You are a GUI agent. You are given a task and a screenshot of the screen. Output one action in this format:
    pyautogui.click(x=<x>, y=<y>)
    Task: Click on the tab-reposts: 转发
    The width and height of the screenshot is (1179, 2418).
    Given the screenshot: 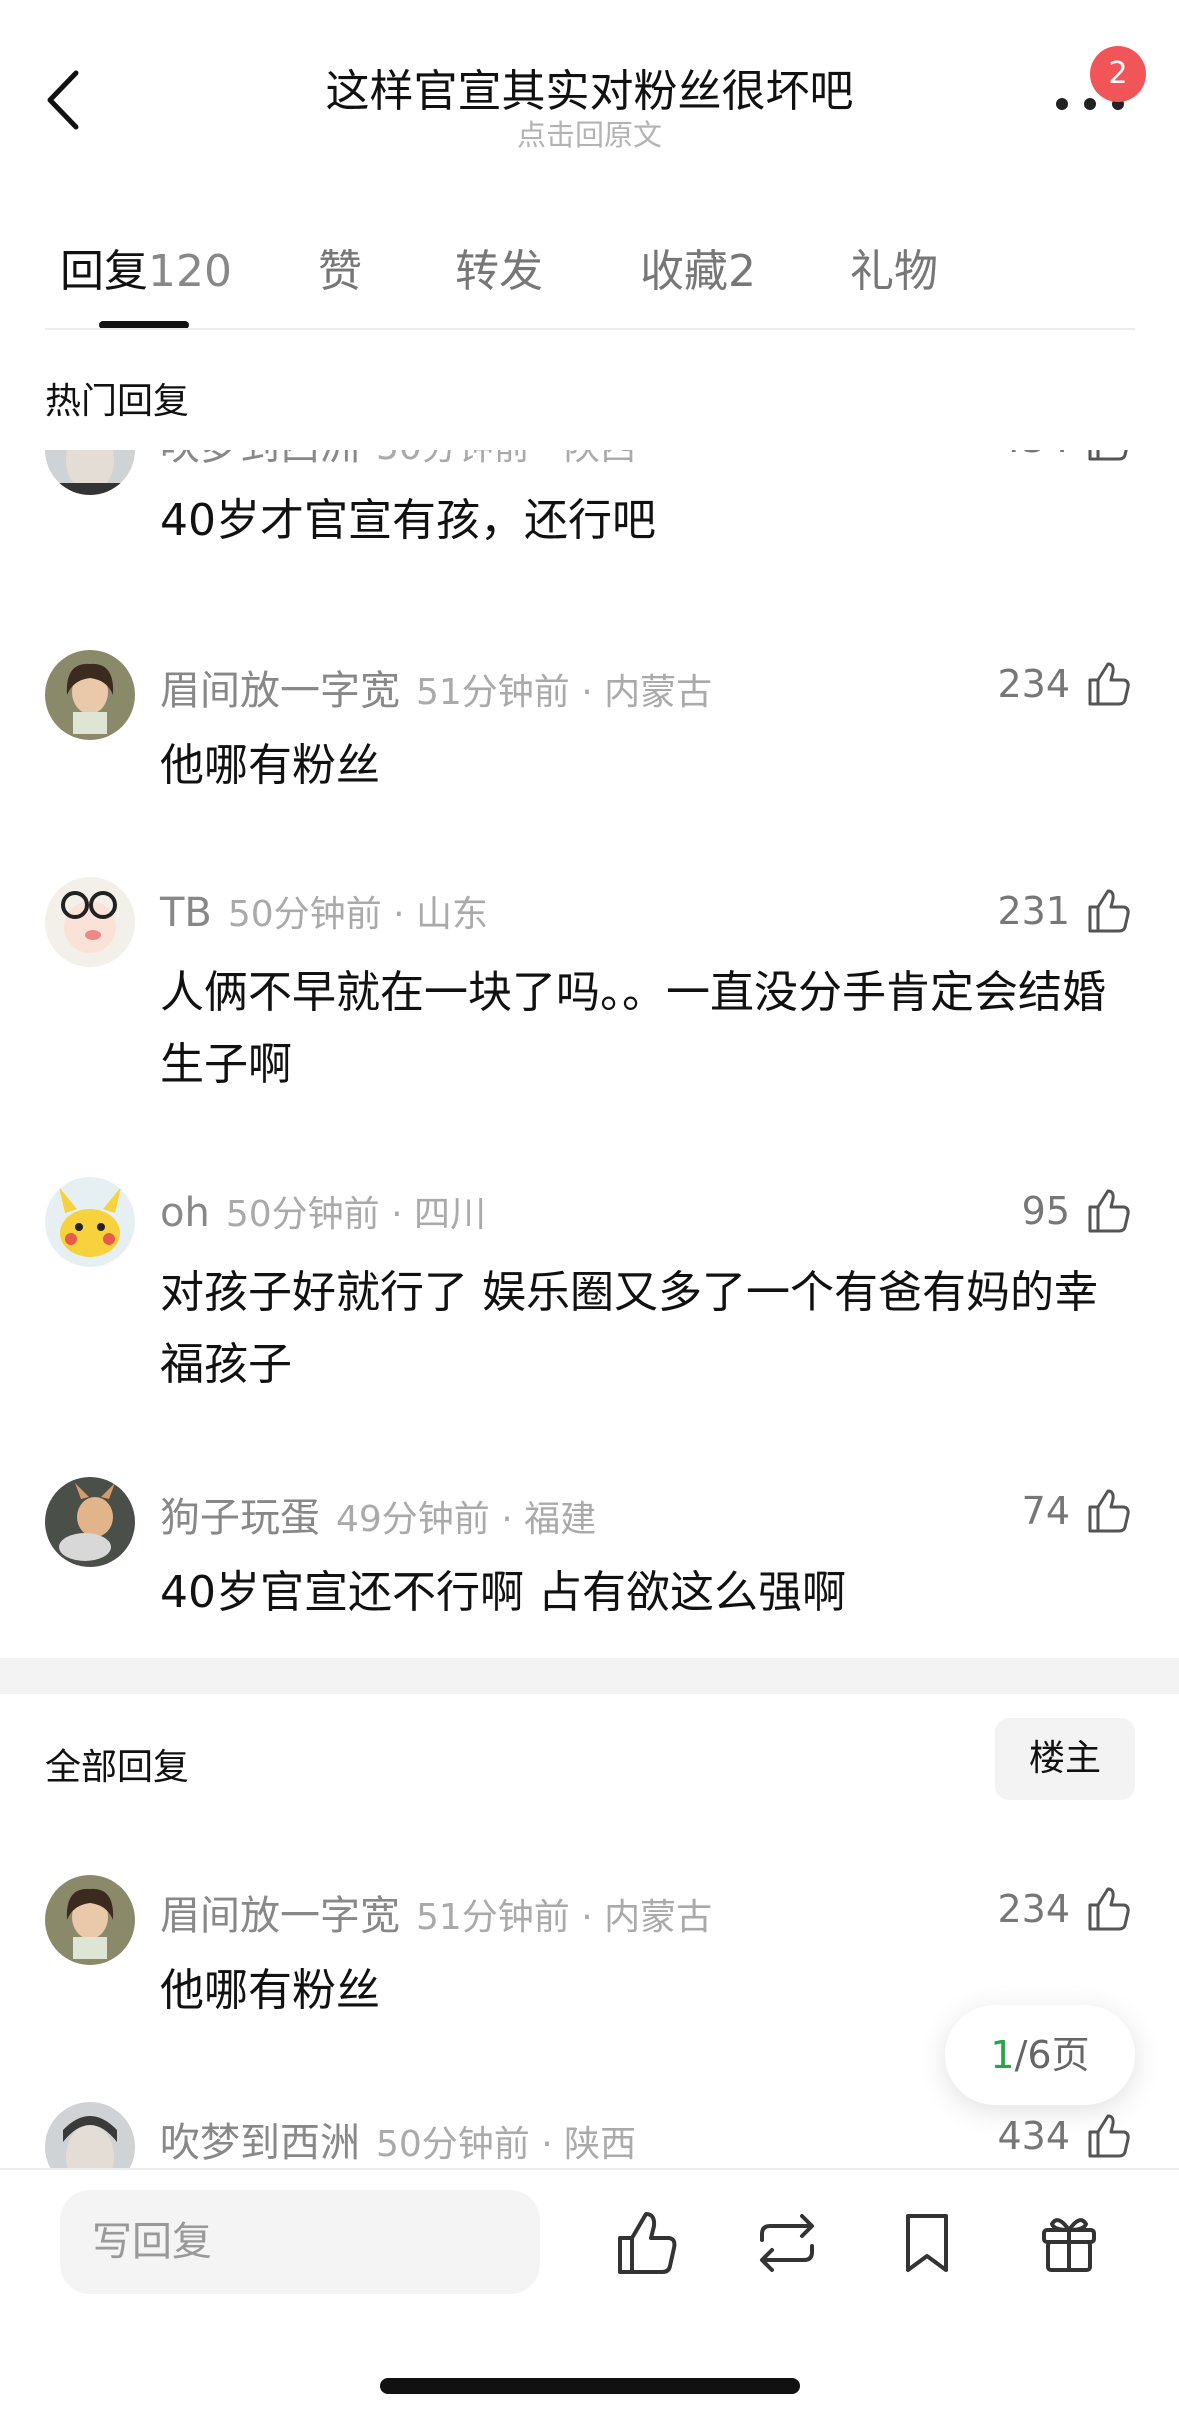 What is the action you would take?
    pyautogui.click(x=499, y=267)
    